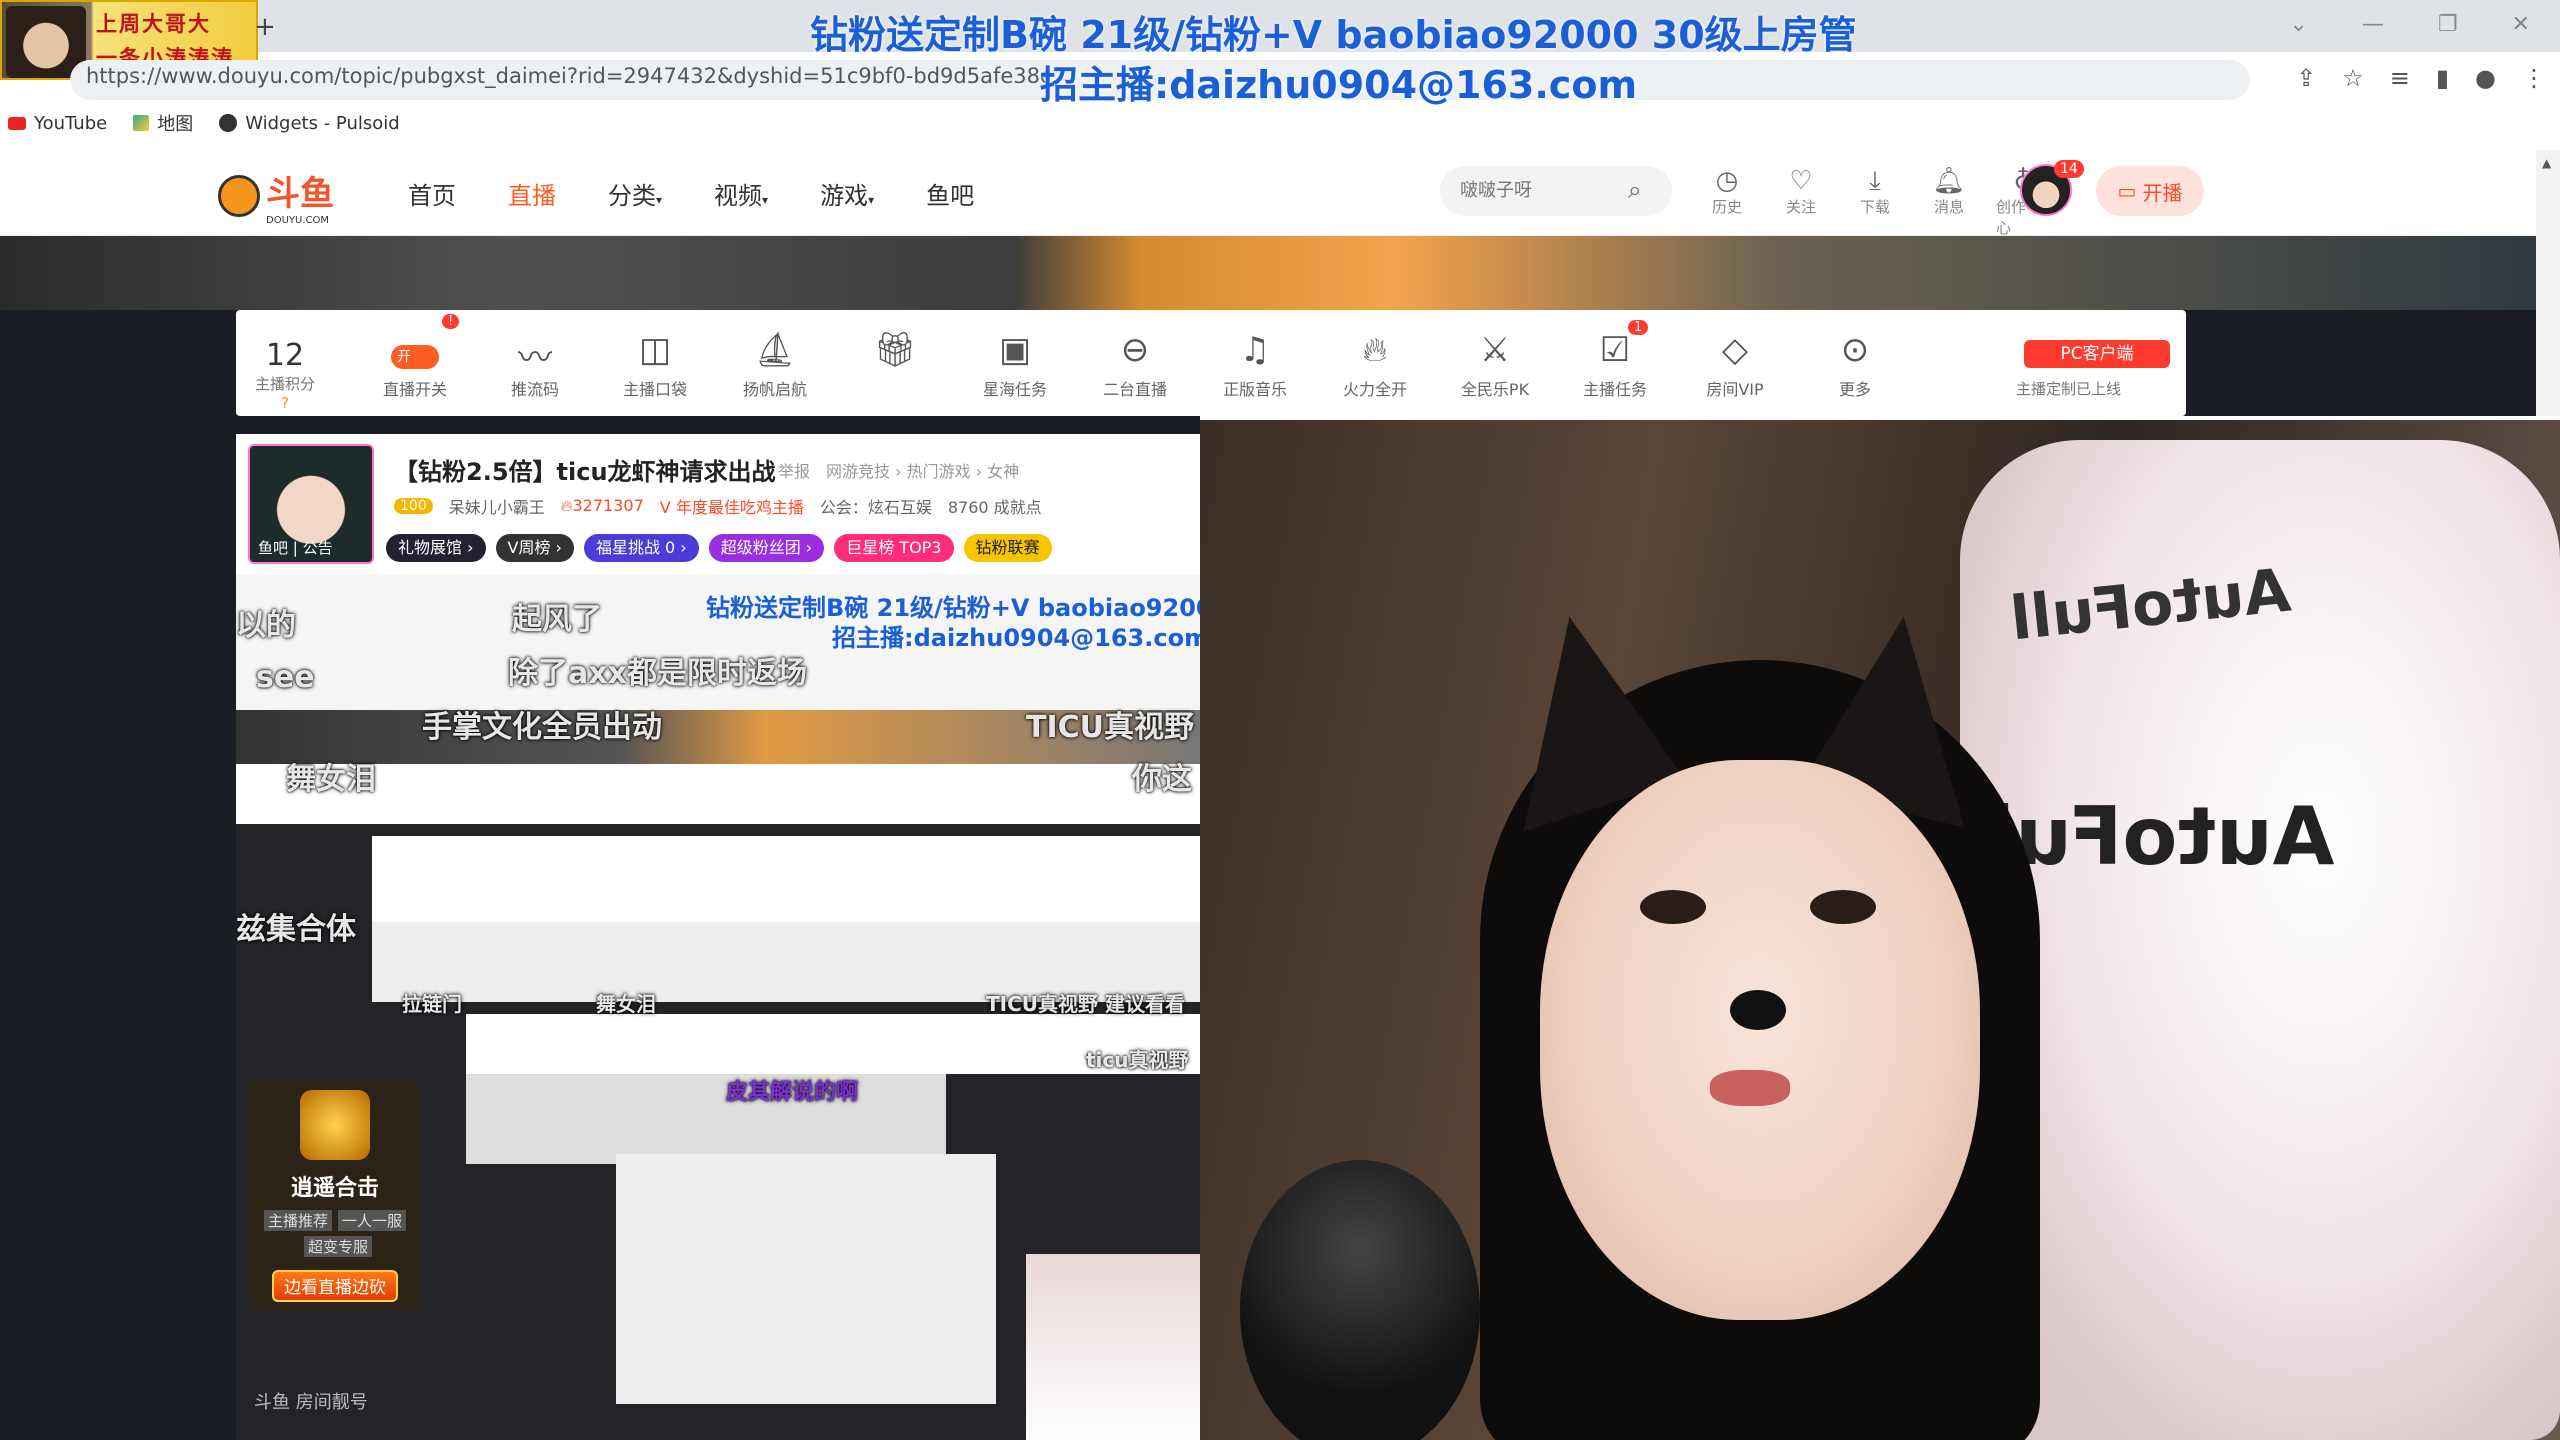 This screenshot has height=1440, width=2560. What do you see at coordinates (2069, 169) in the screenshot?
I see `notification-badge: 14` at bounding box center [2069, 169].